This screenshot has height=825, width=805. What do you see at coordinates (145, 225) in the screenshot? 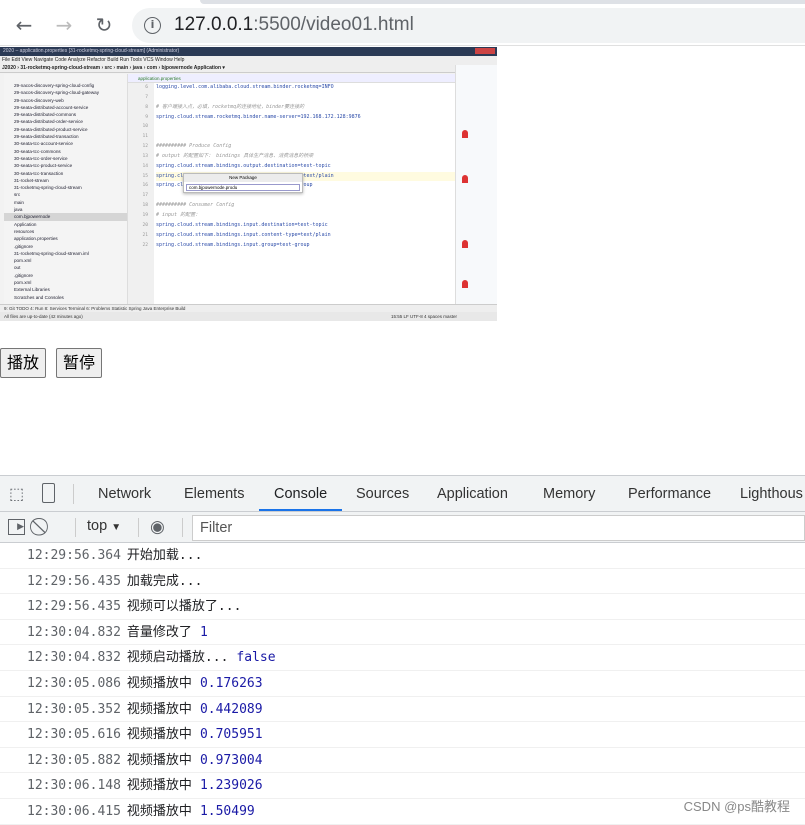
I see `video-line-number: 20` at bounding box center [145, 225].